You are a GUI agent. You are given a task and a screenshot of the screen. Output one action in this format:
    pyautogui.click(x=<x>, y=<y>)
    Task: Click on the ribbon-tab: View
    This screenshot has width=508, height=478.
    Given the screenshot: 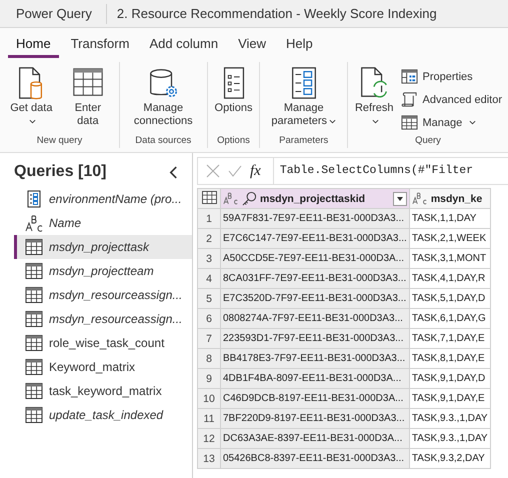 What is the action you would take?
    pyautogui.click(x=252, y=44)
    